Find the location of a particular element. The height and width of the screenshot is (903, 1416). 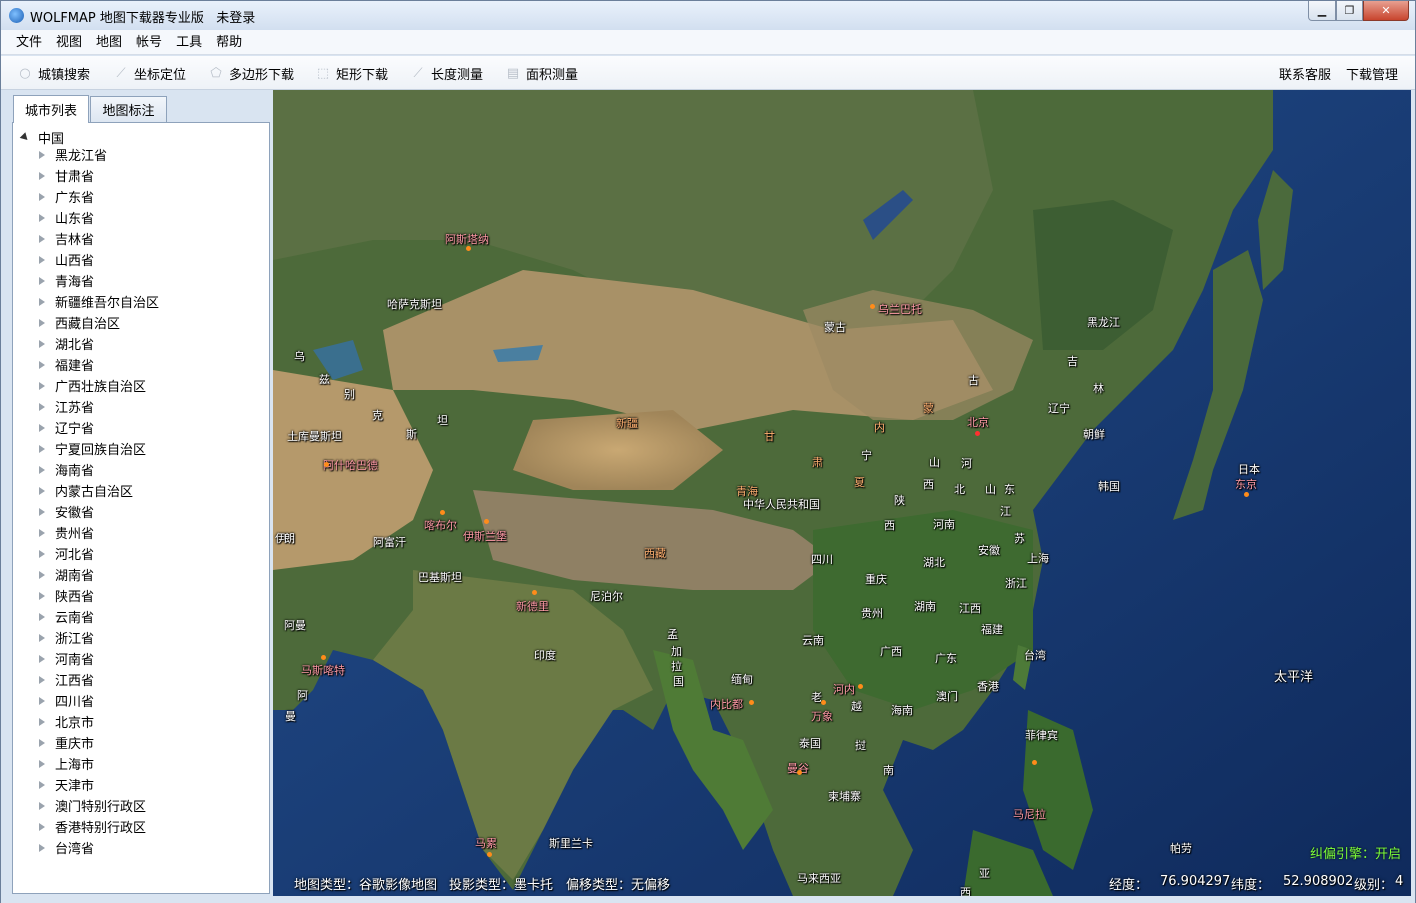

polygon-download-button: ⬠ 多边形下载 is located at coordinates (251, 73).